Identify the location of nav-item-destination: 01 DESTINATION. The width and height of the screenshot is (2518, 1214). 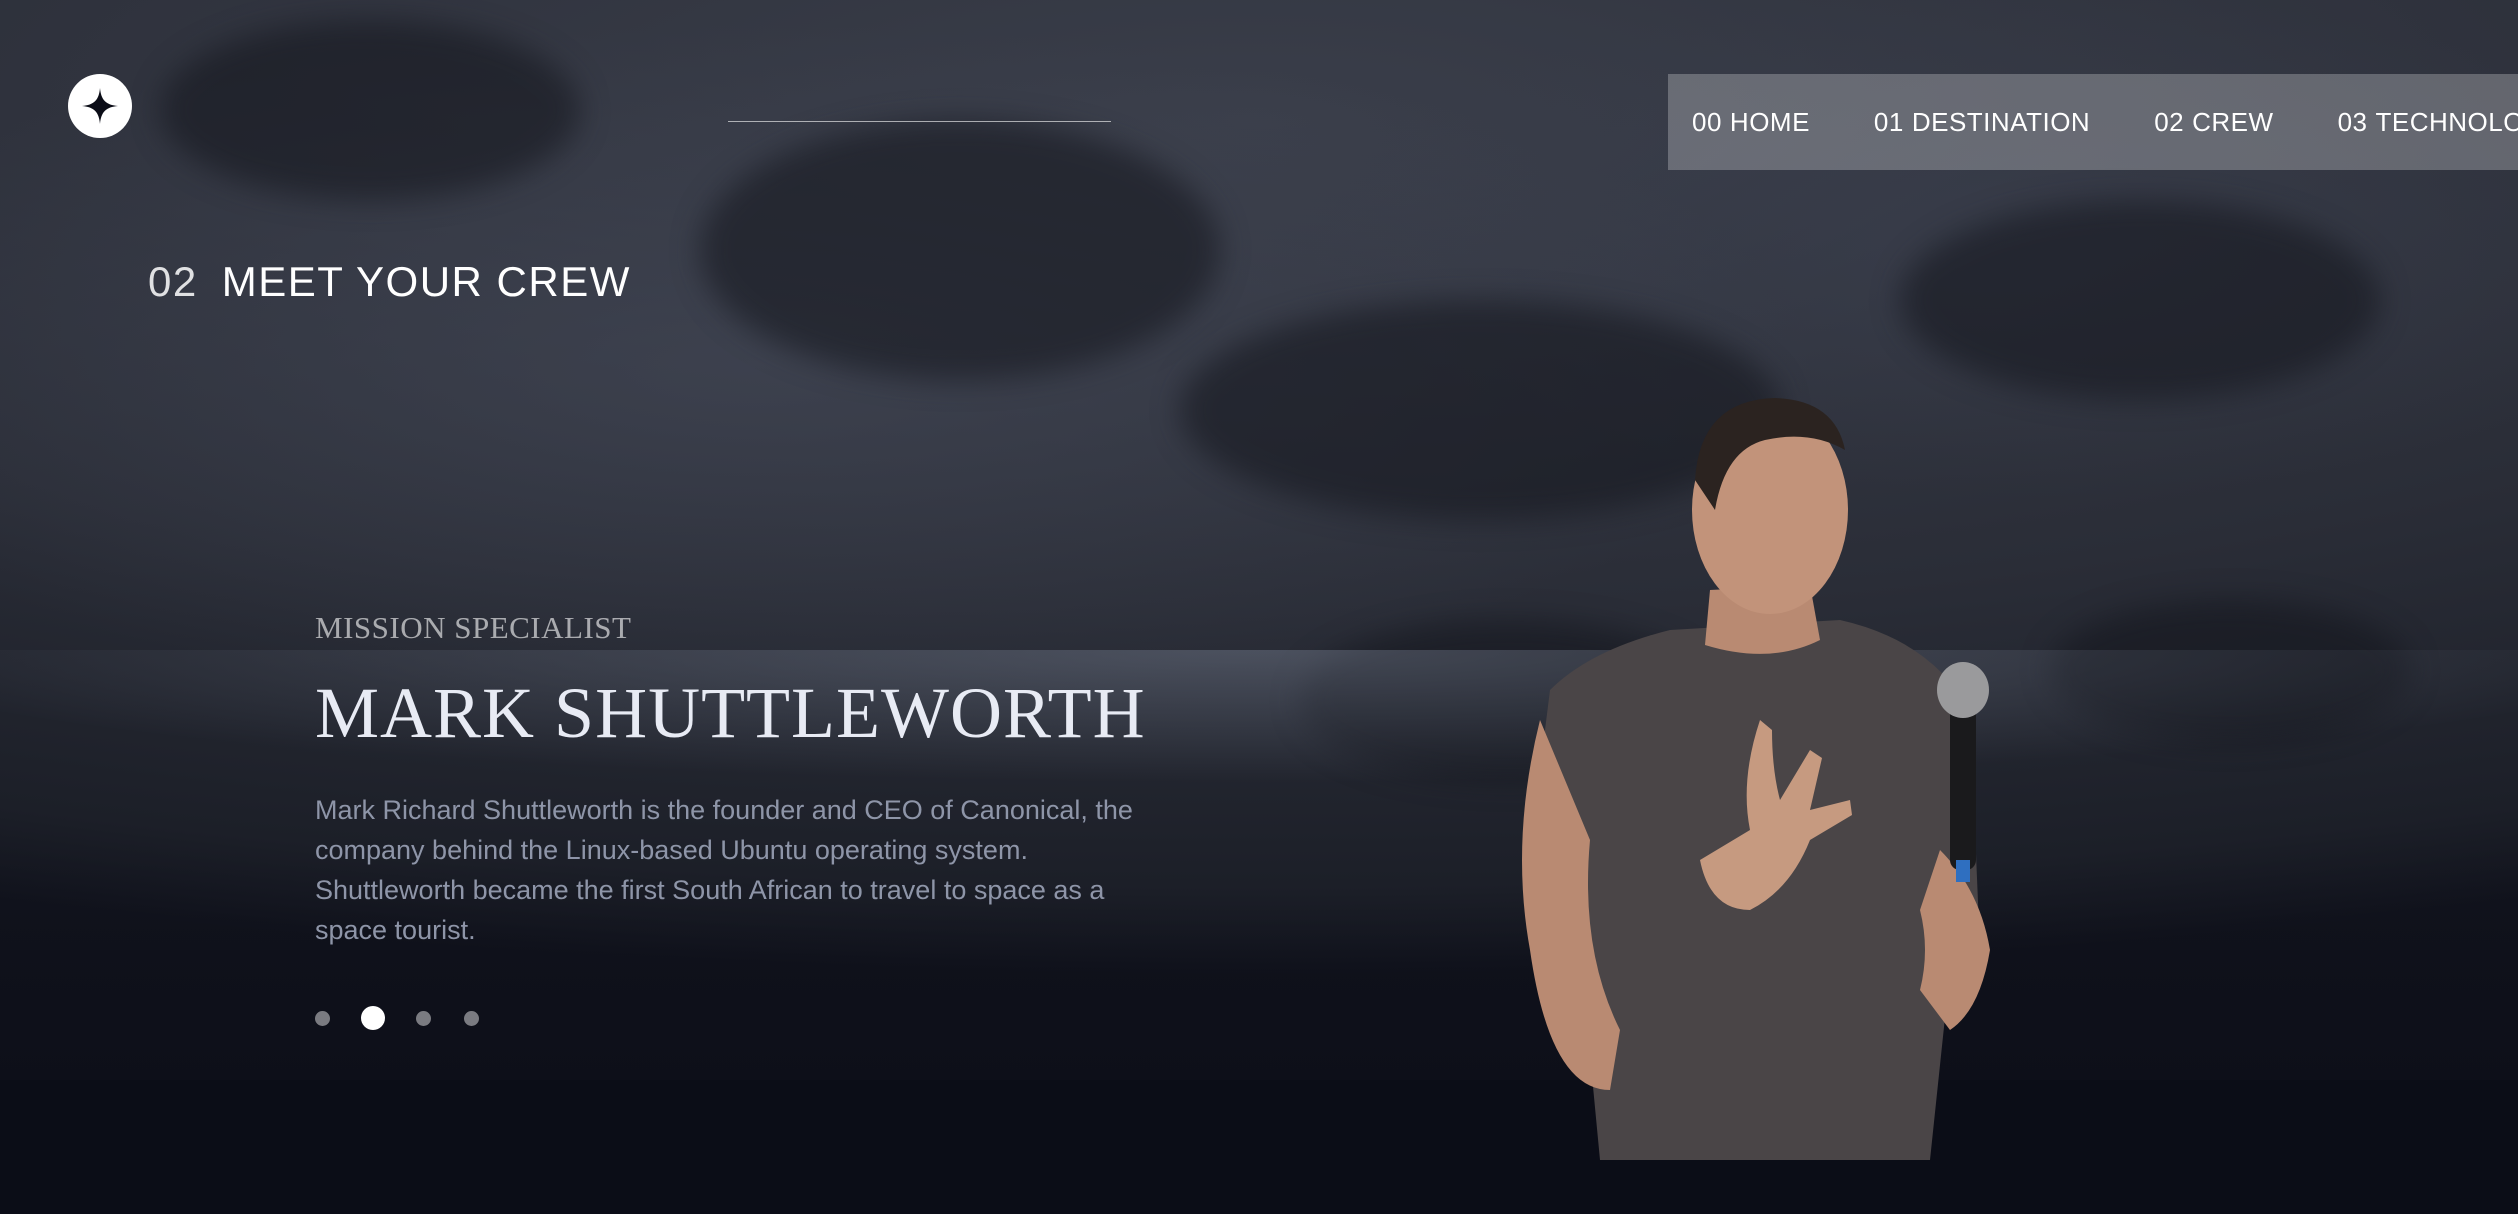
(1982, 122).